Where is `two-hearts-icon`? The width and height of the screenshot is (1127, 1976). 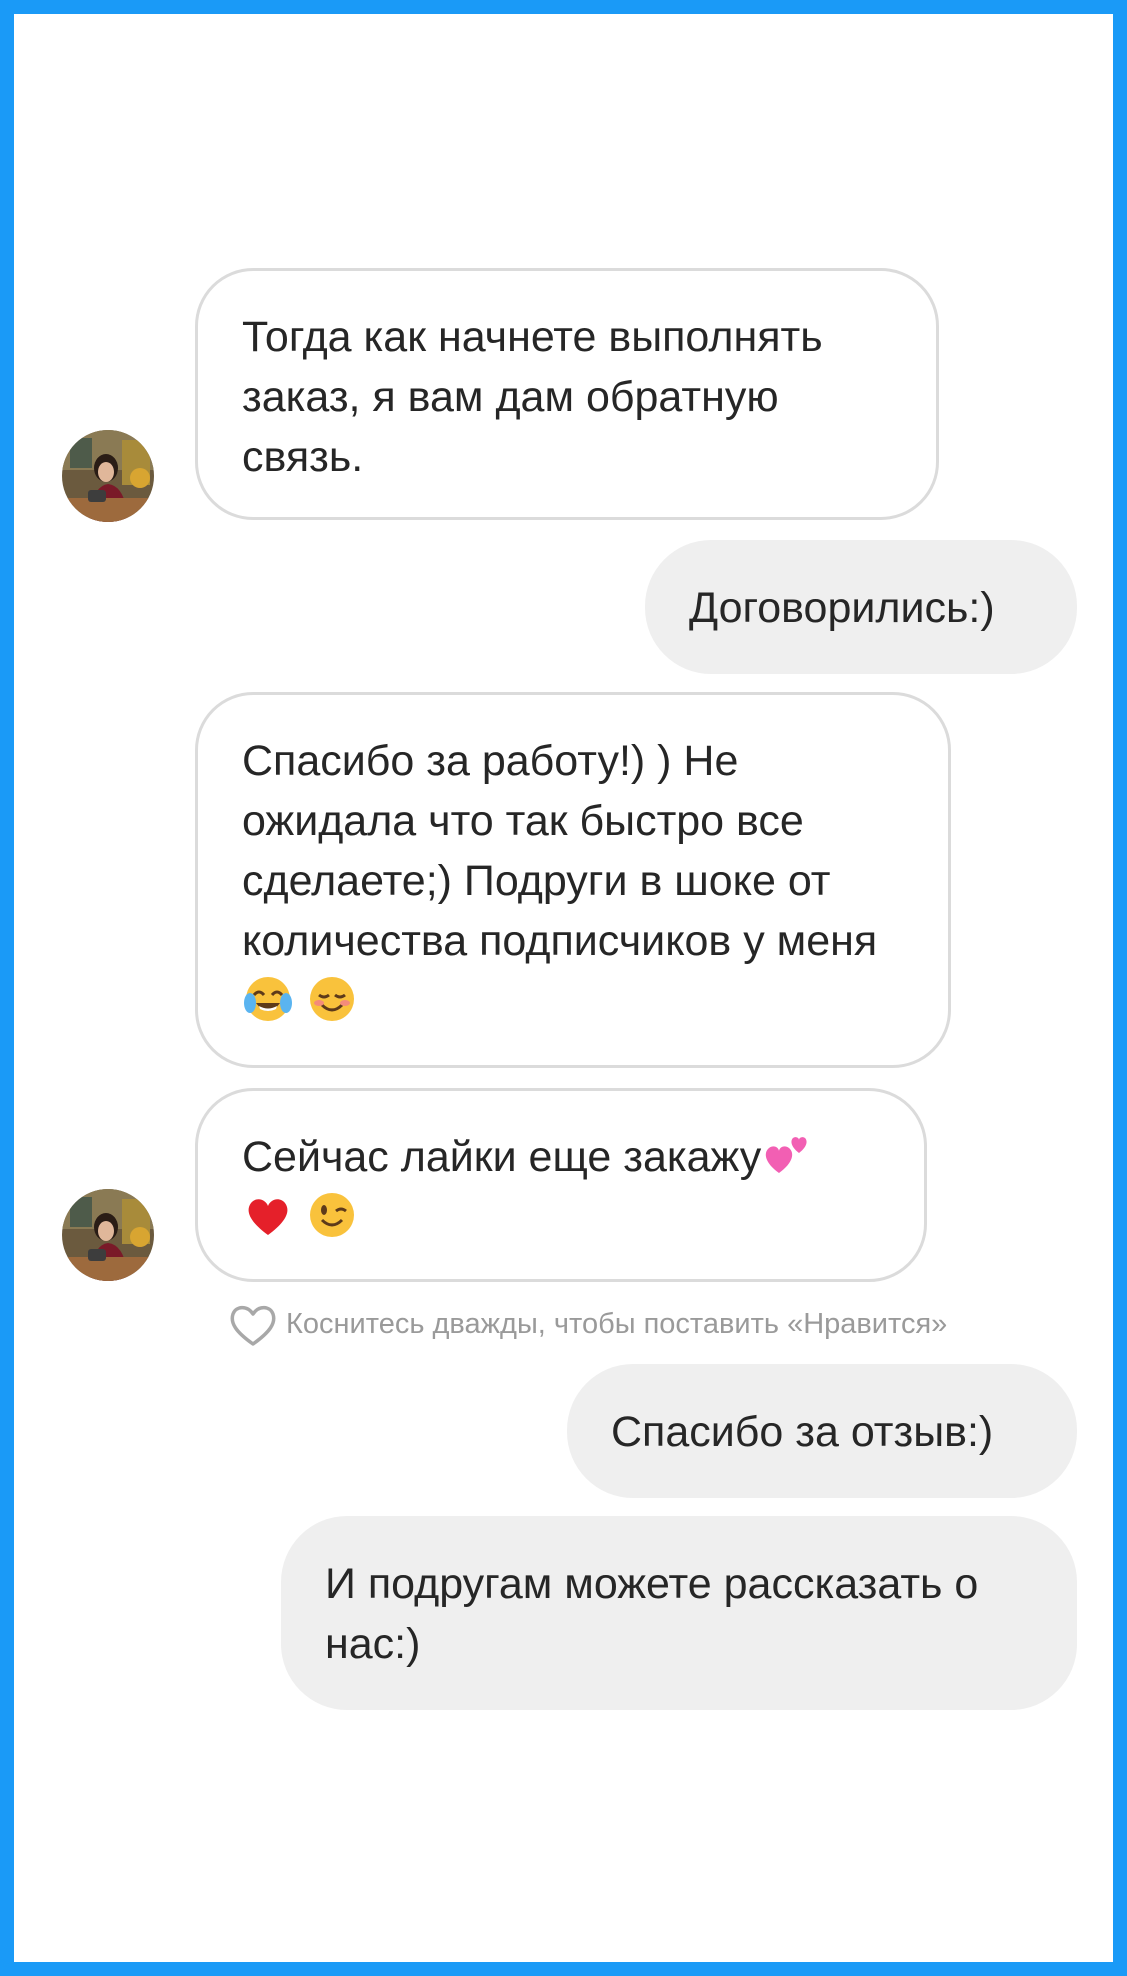
two-hearts-icon is located at coordinates (787, 1155).